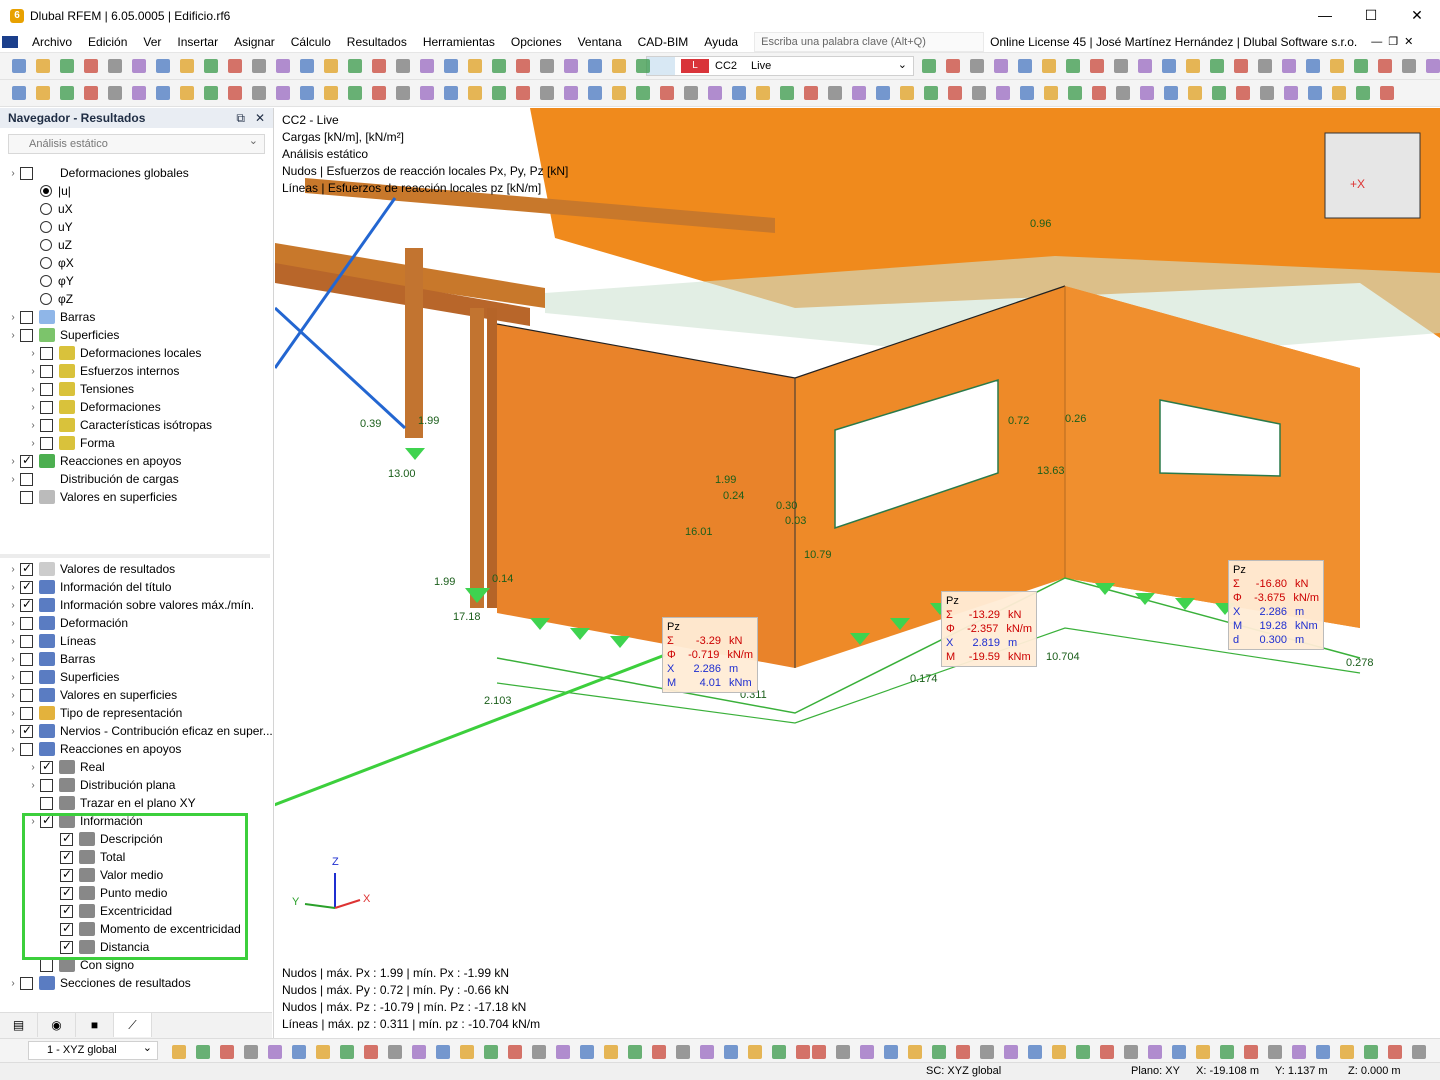 The height and width of the screenshot is (1080, 1440). Describe the element at coordinates (95, 1025) in the screenshot. I see `tab-camera-icon: ■` at that location.